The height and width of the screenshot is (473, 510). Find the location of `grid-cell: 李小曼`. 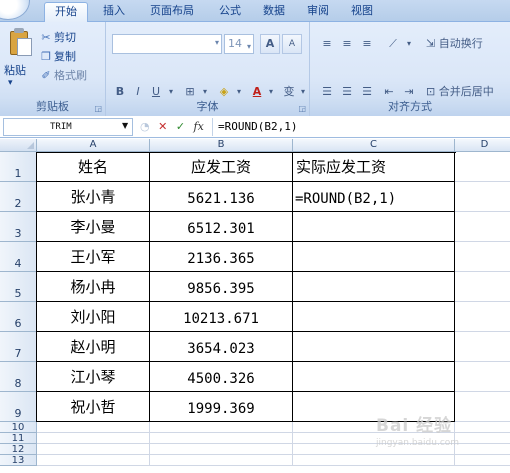

grid-cell: 李小曼 is located at coordinates (93, 227).